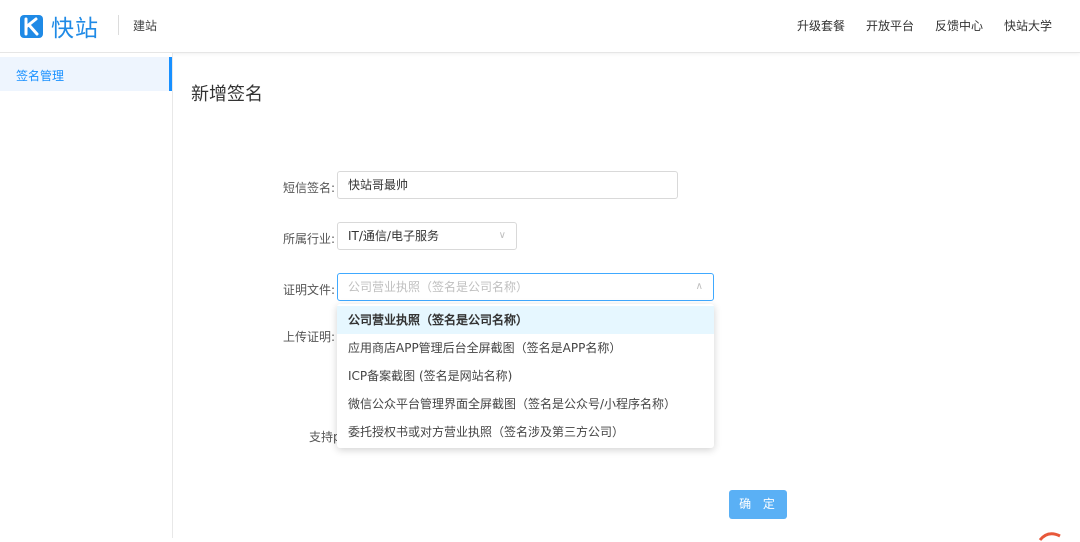  I want to click on page-title: 新增签名, so click(227, 94).